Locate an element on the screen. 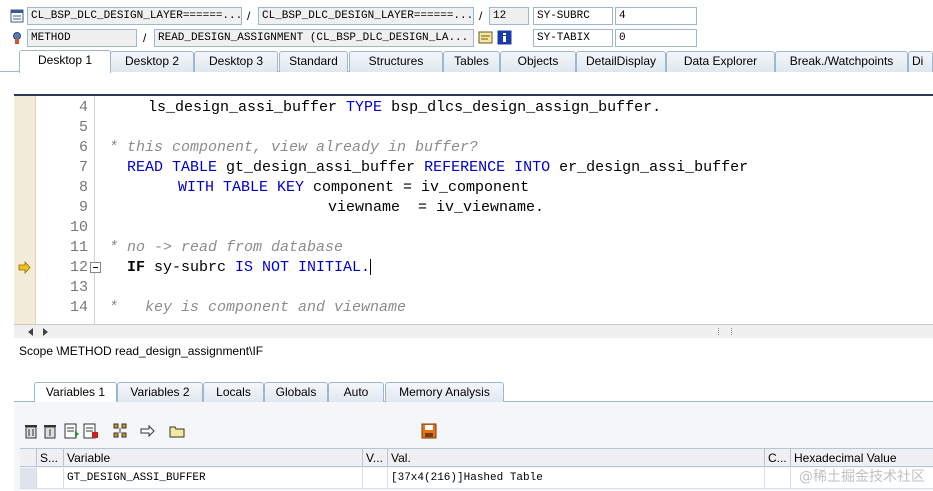  keyword: WITH TABLE KEY is located at coordinates (241, 187).